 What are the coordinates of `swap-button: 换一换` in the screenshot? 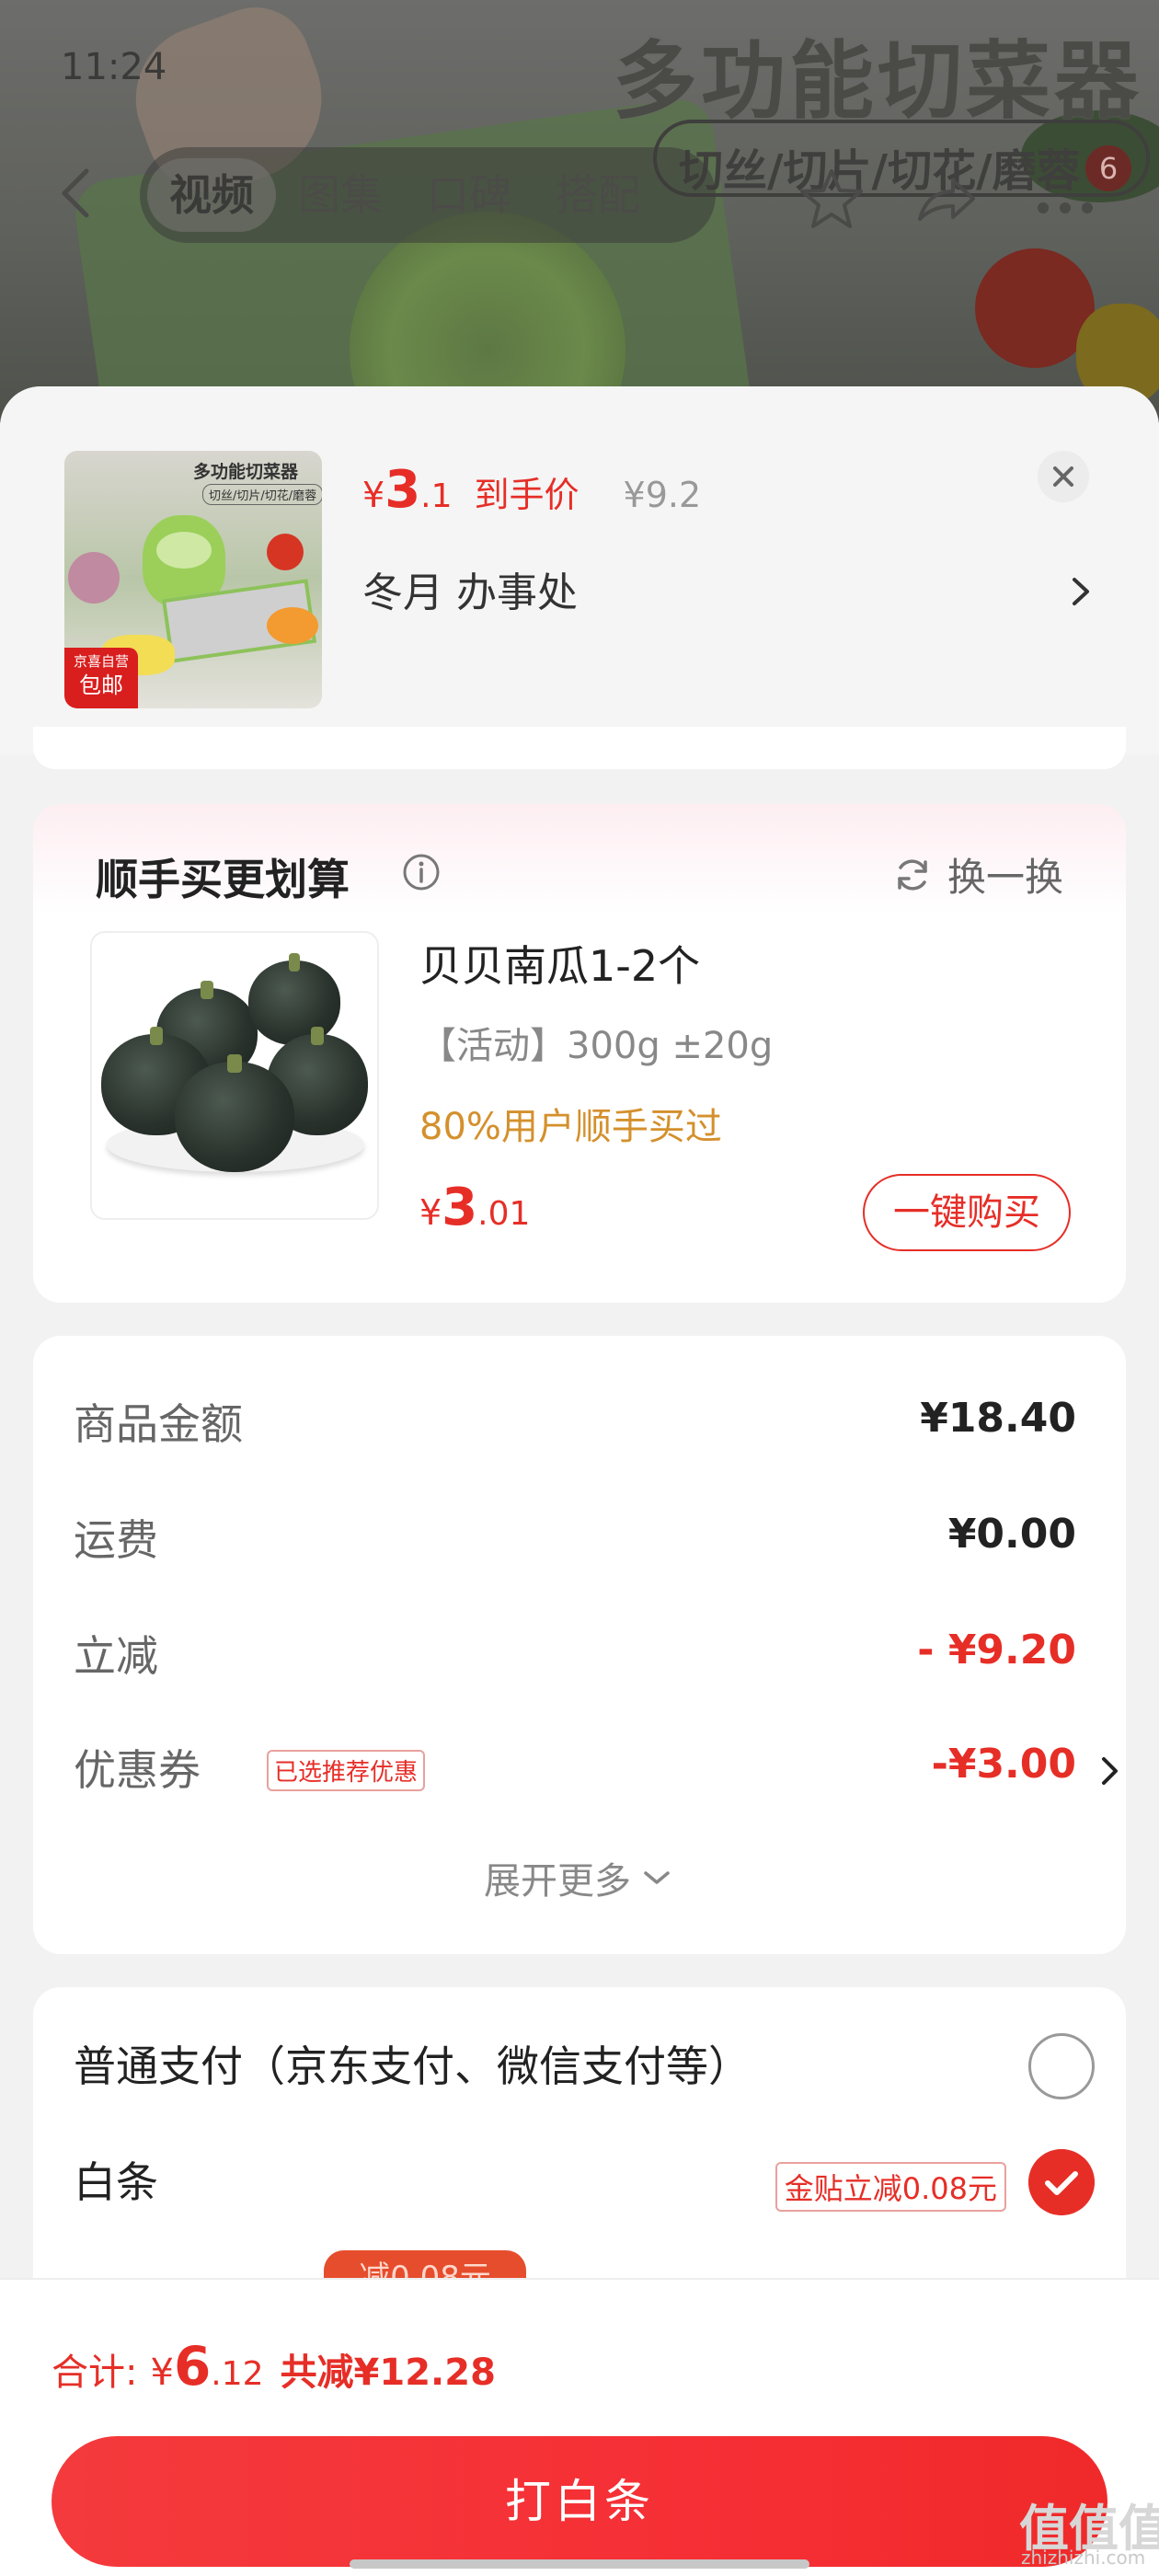 It's located at (977, 874).